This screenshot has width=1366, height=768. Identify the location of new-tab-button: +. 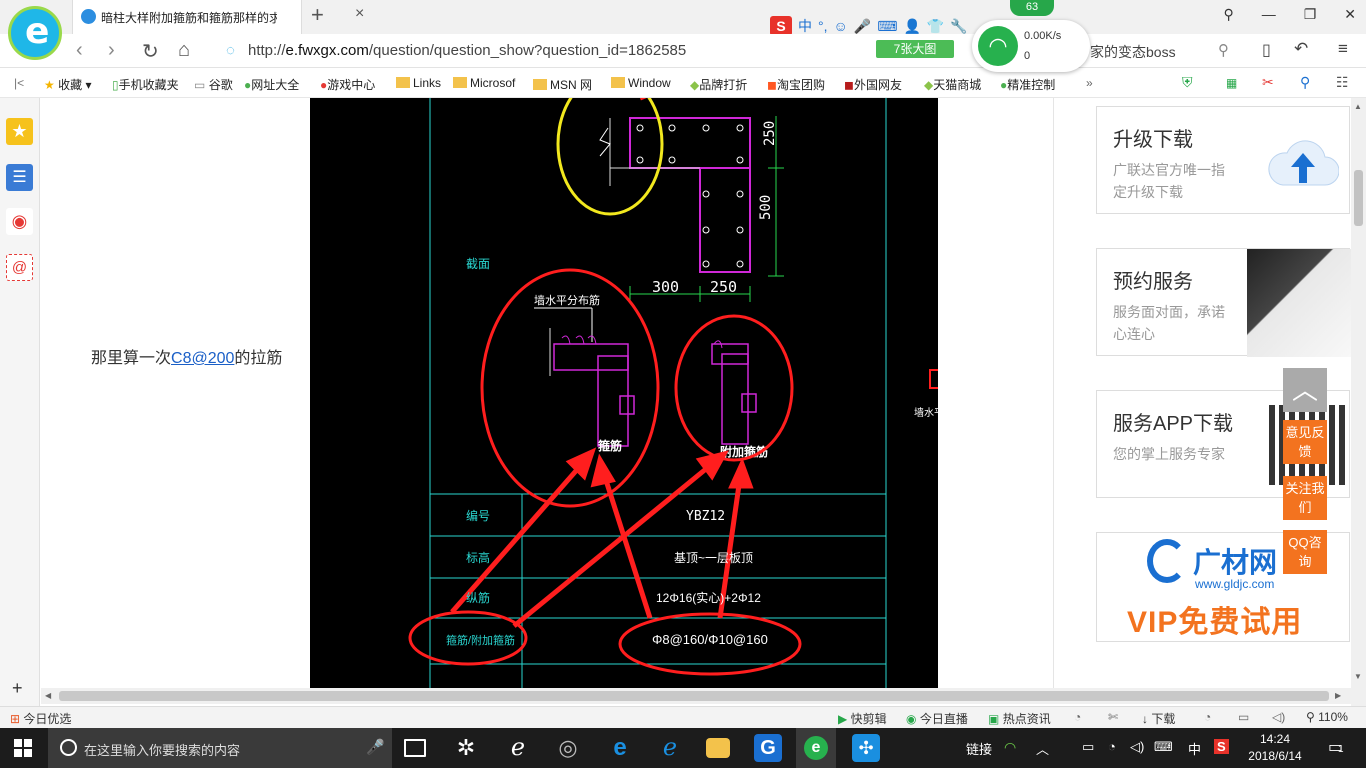
(317, 15).